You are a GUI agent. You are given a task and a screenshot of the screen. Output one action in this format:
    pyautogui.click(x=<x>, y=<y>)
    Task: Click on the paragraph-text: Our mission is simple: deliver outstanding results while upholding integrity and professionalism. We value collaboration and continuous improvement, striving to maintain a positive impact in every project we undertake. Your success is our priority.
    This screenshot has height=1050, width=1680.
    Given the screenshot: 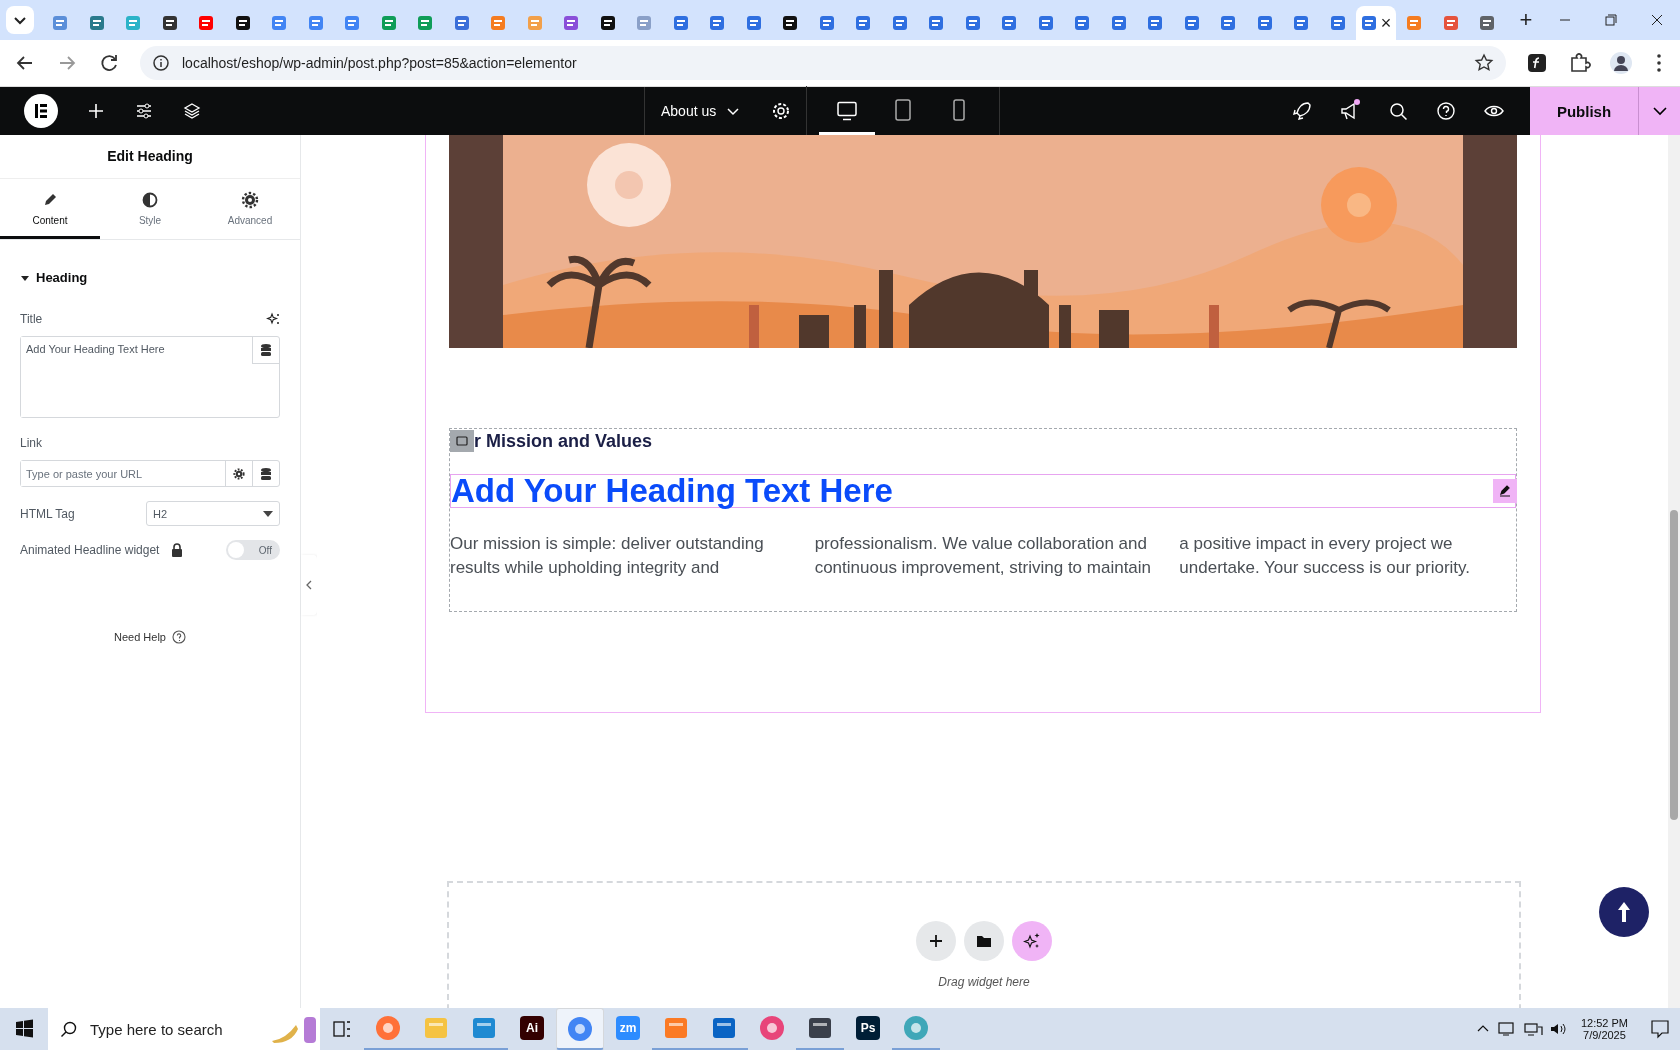 What is the action you would take?
    pyautogui.click(x=961, y=556)
    